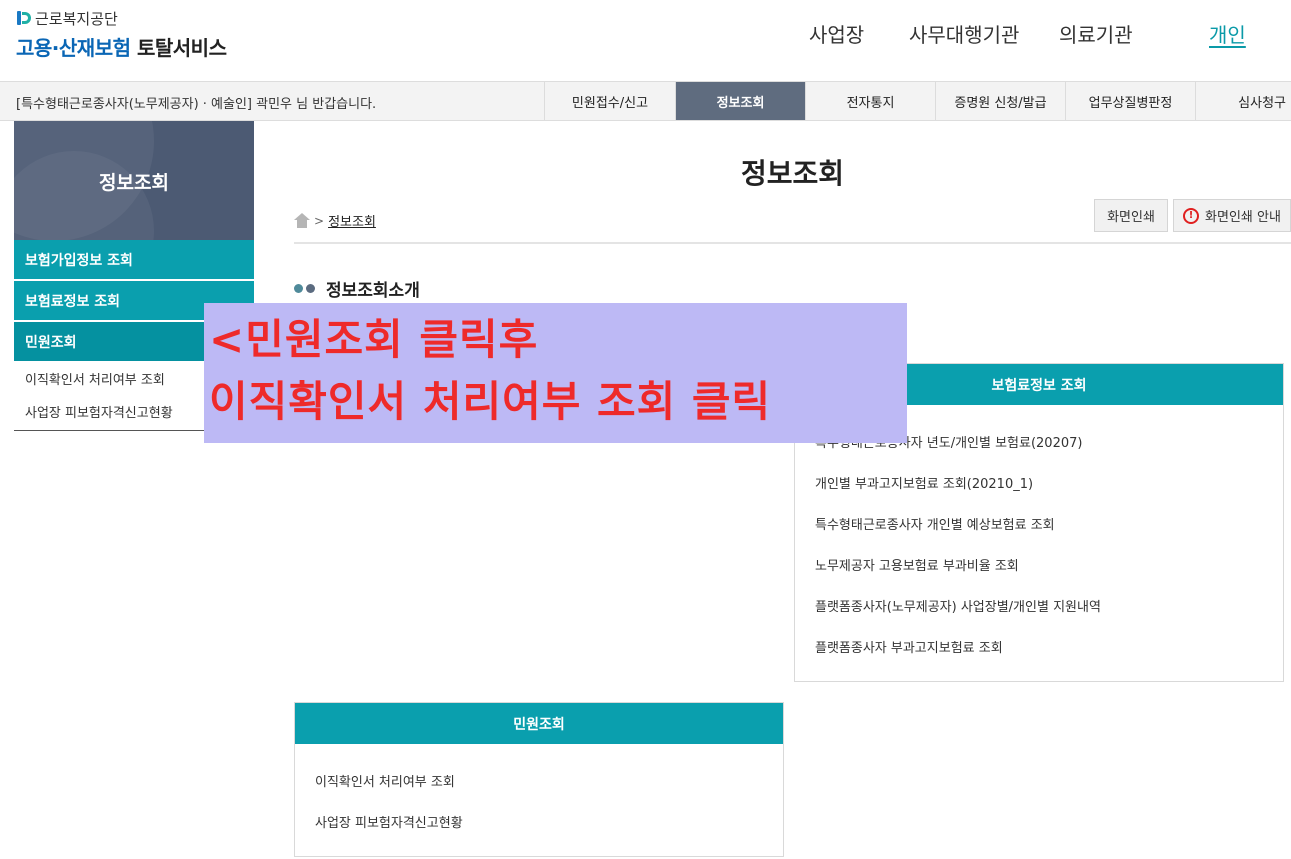 The height and width of the screenshot is (859, 1291). What do you see at coordinates (319, 220) in the screenshot?
I see `chevron-right-icon: >` at bounding box center [319, 220].